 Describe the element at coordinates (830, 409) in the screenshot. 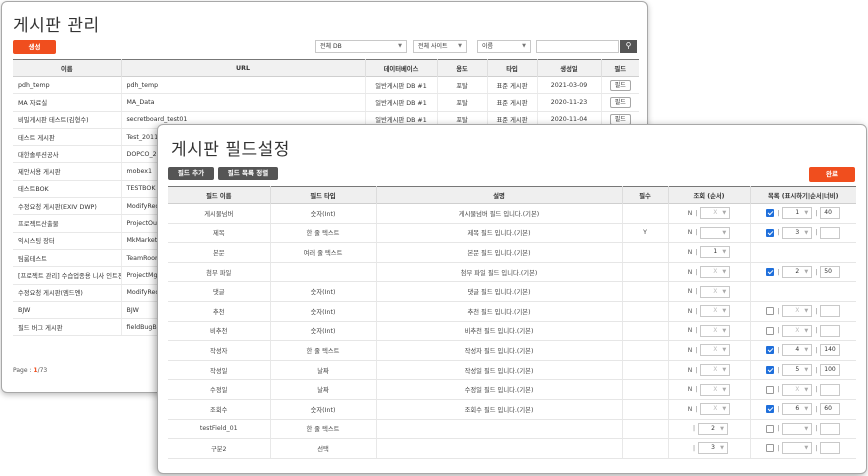

I see `list-width-input: 60` at that location.